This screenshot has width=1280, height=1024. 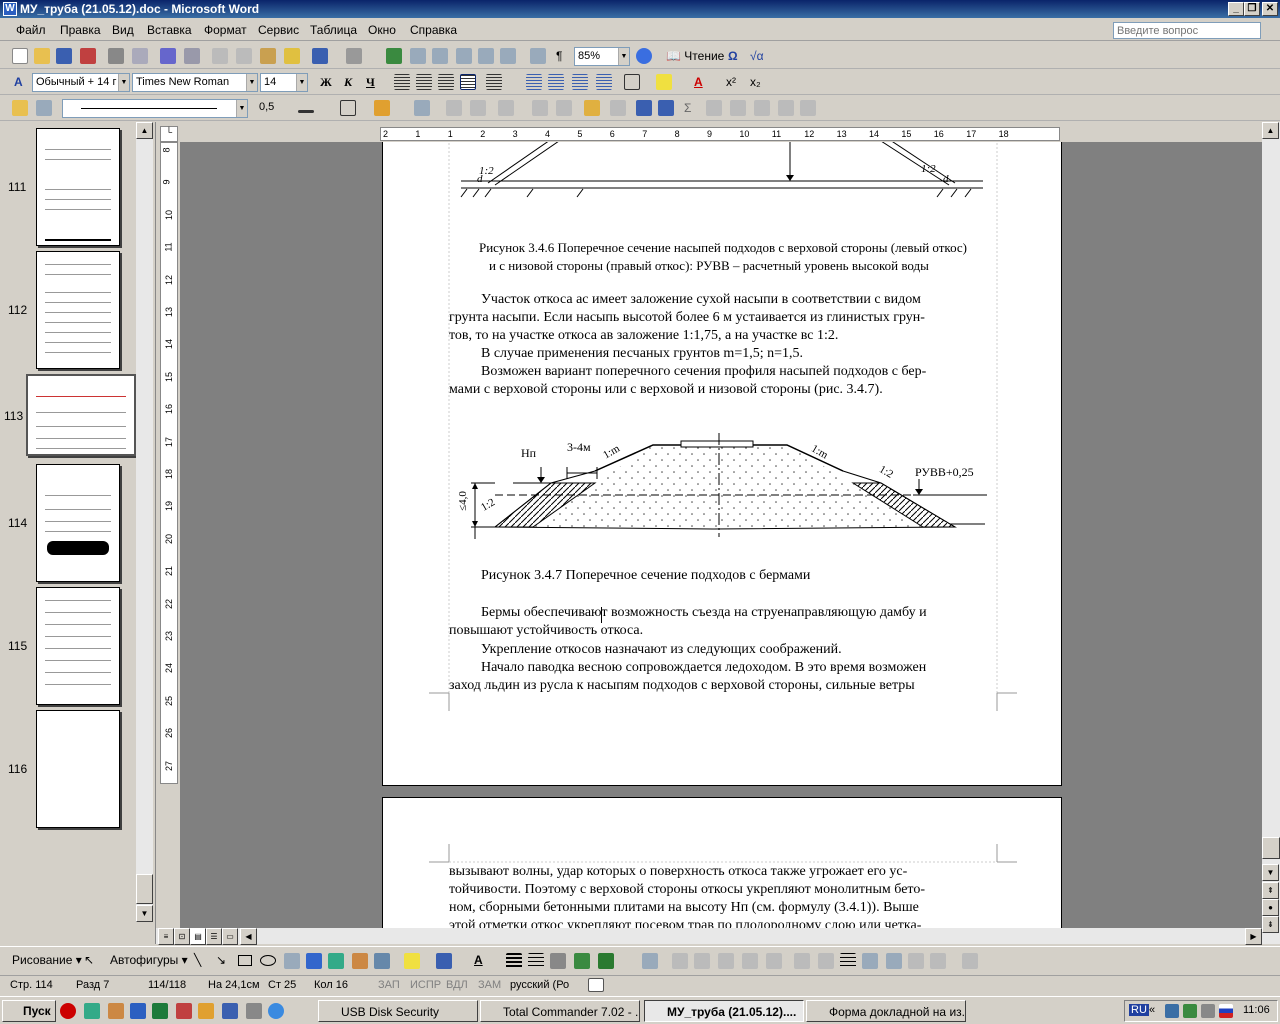 What do you see at coordinates (326, 82) in the screenshot?
I see `bold-button: Ж` at bounding box center [326, 82].